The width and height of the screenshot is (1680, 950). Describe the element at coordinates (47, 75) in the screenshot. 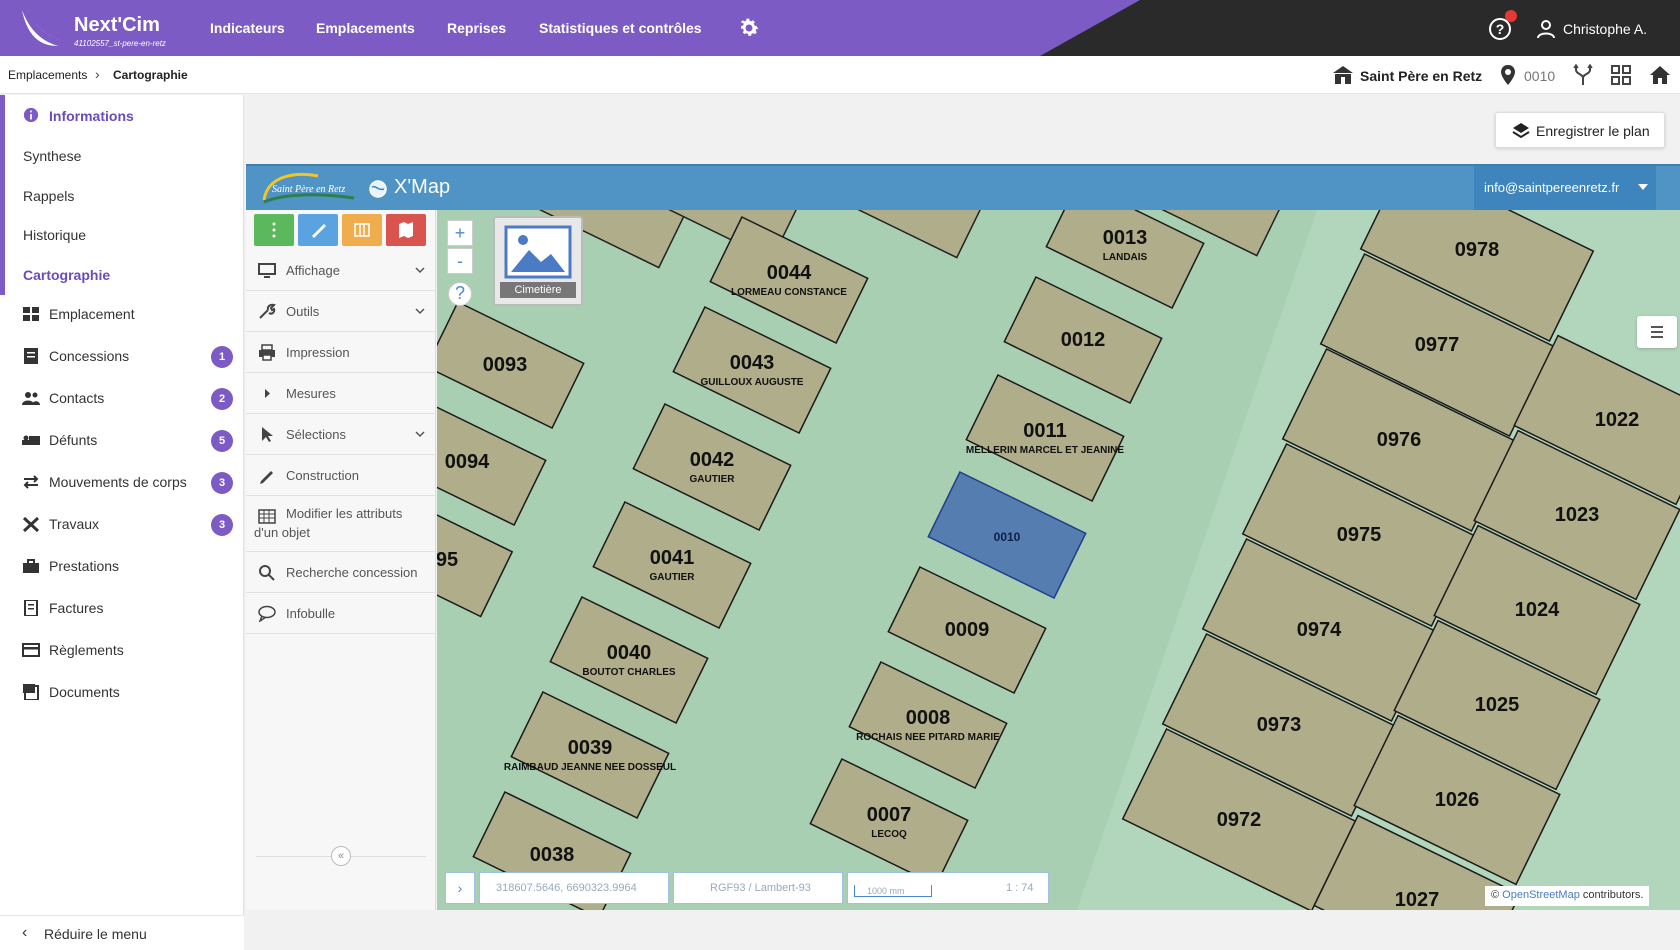

I see `breadcrumb-root: Emplacements` at that location.